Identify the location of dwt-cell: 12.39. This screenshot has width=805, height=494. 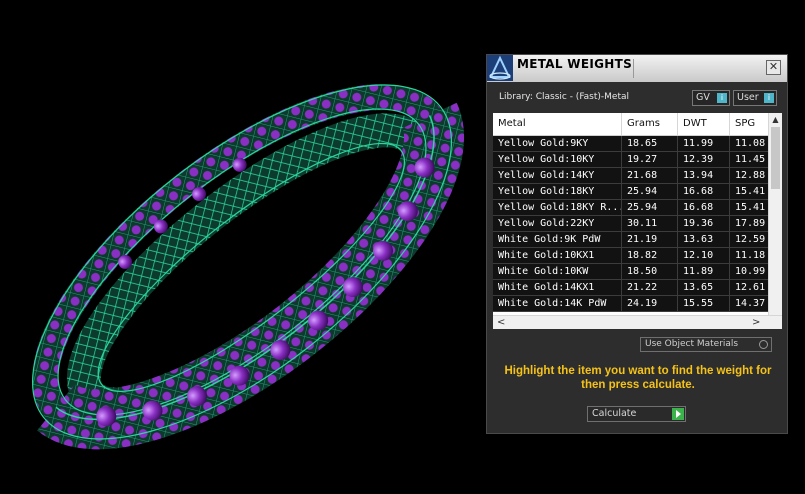
(704, 159).